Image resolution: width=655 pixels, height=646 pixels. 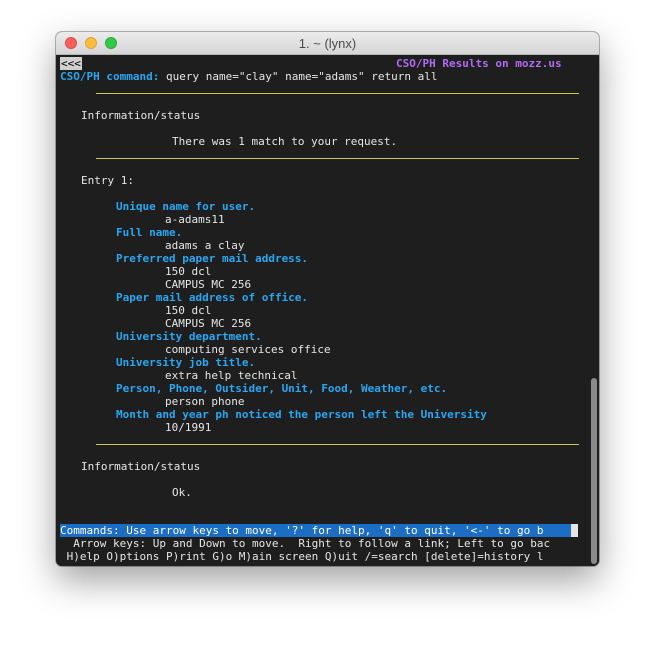 I want to click on field-label: University job title., so click(x=186, y=362).